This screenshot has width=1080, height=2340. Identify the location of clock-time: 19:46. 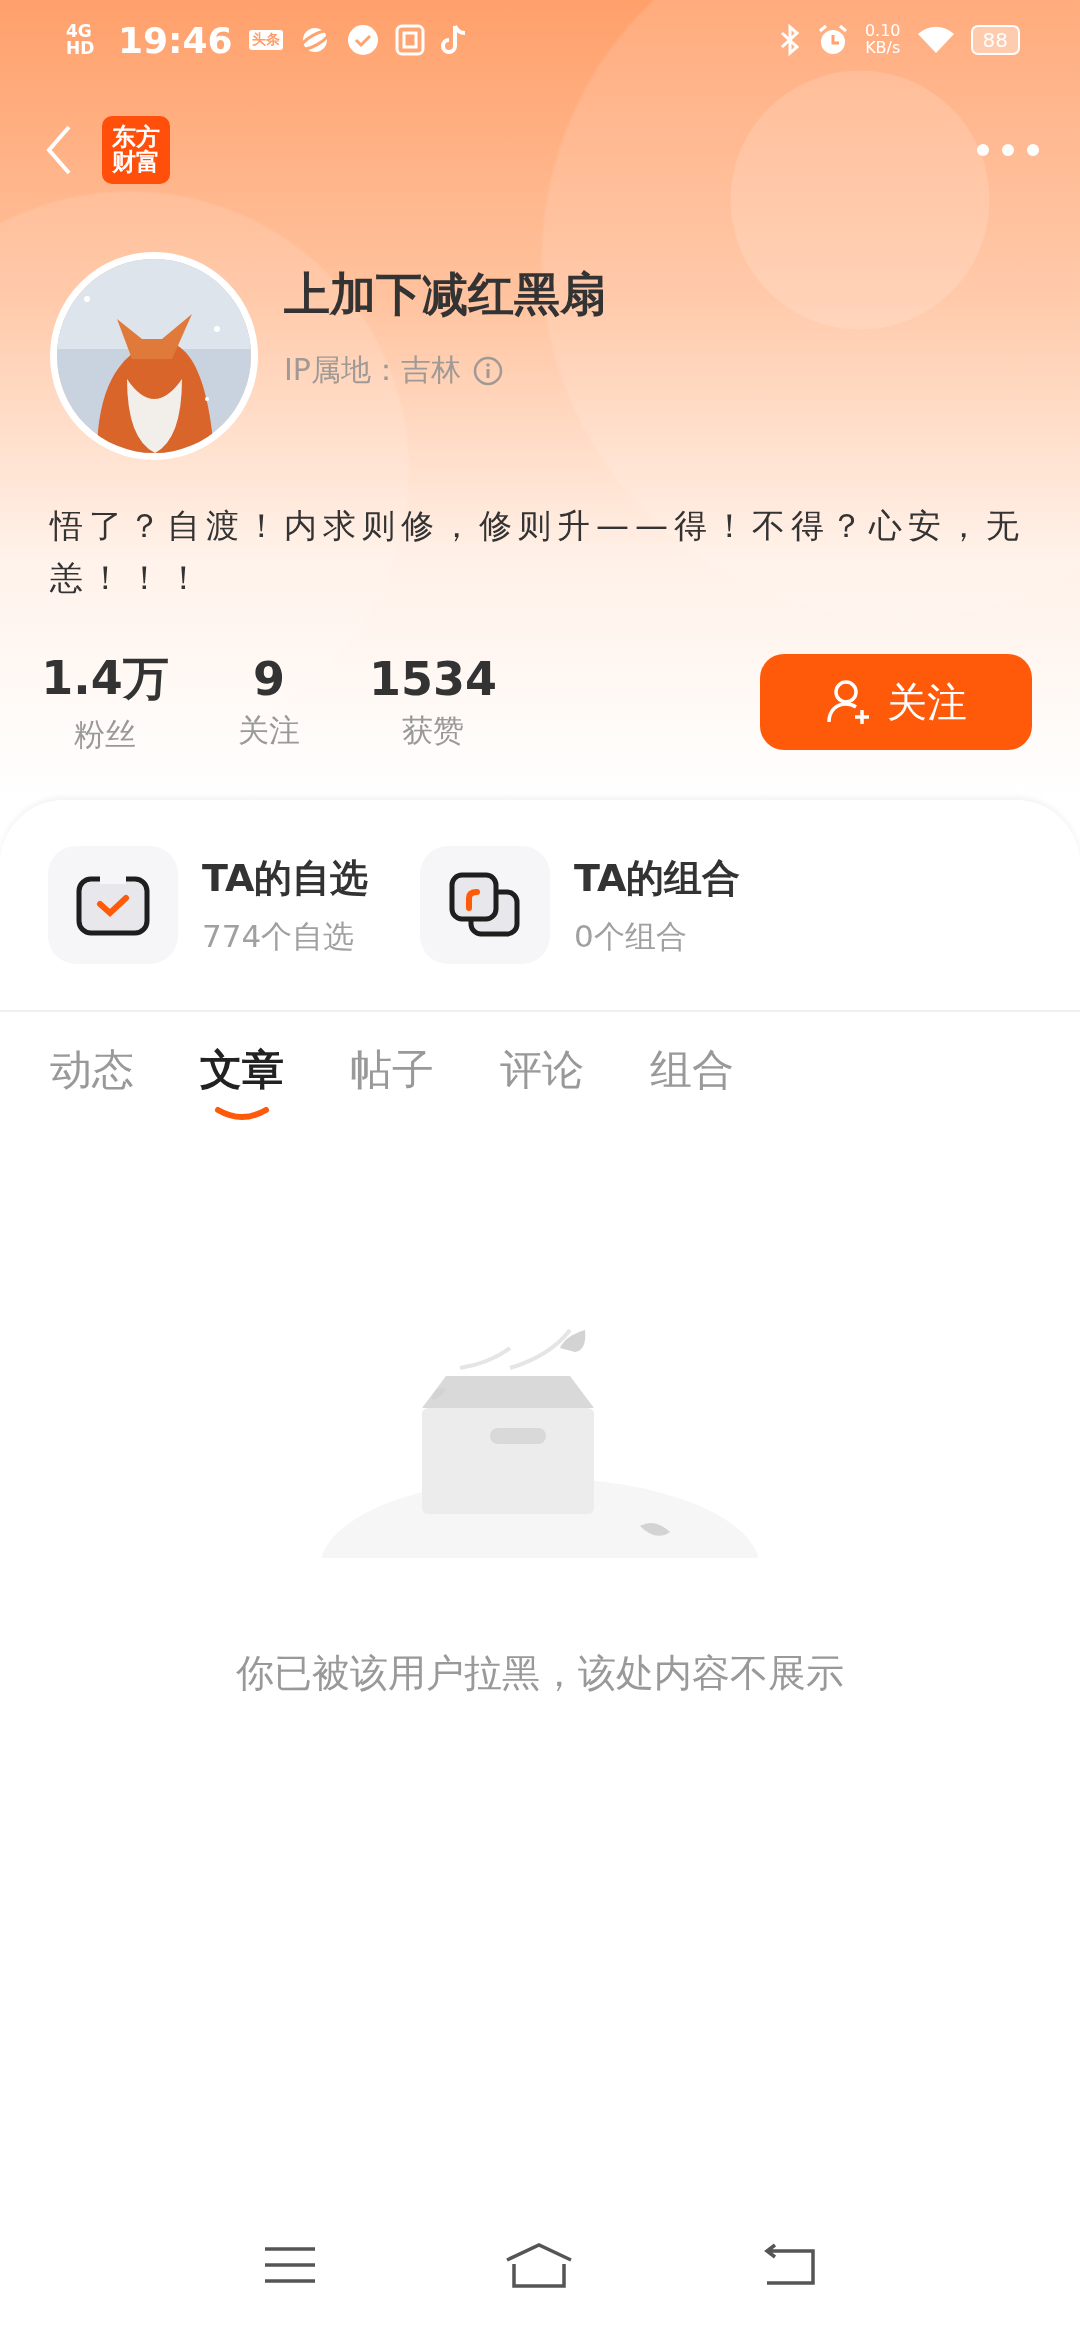
(175, 40).